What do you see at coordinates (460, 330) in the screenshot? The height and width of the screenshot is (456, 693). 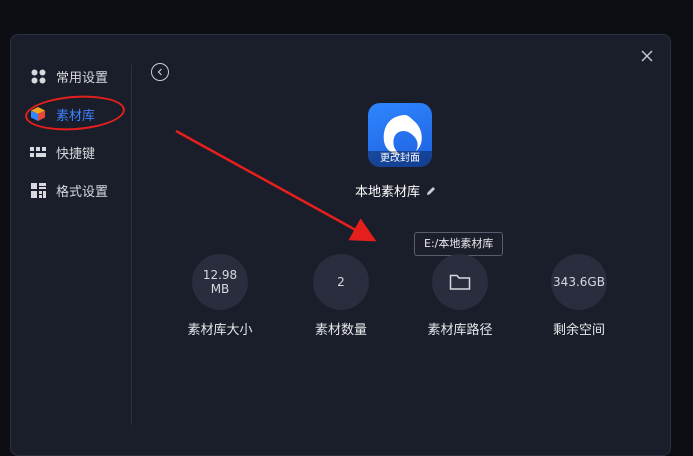 I see `library-path-label: 素材库路径` at bounding box center [460, 330].